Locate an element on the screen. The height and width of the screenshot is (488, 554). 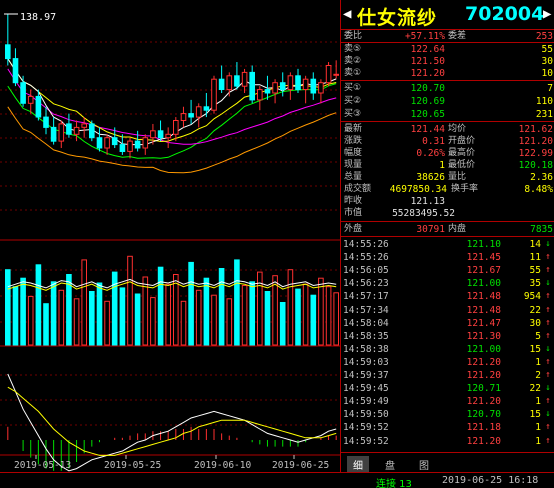
inner-value: 7835 is located at coordinates (541, 229).